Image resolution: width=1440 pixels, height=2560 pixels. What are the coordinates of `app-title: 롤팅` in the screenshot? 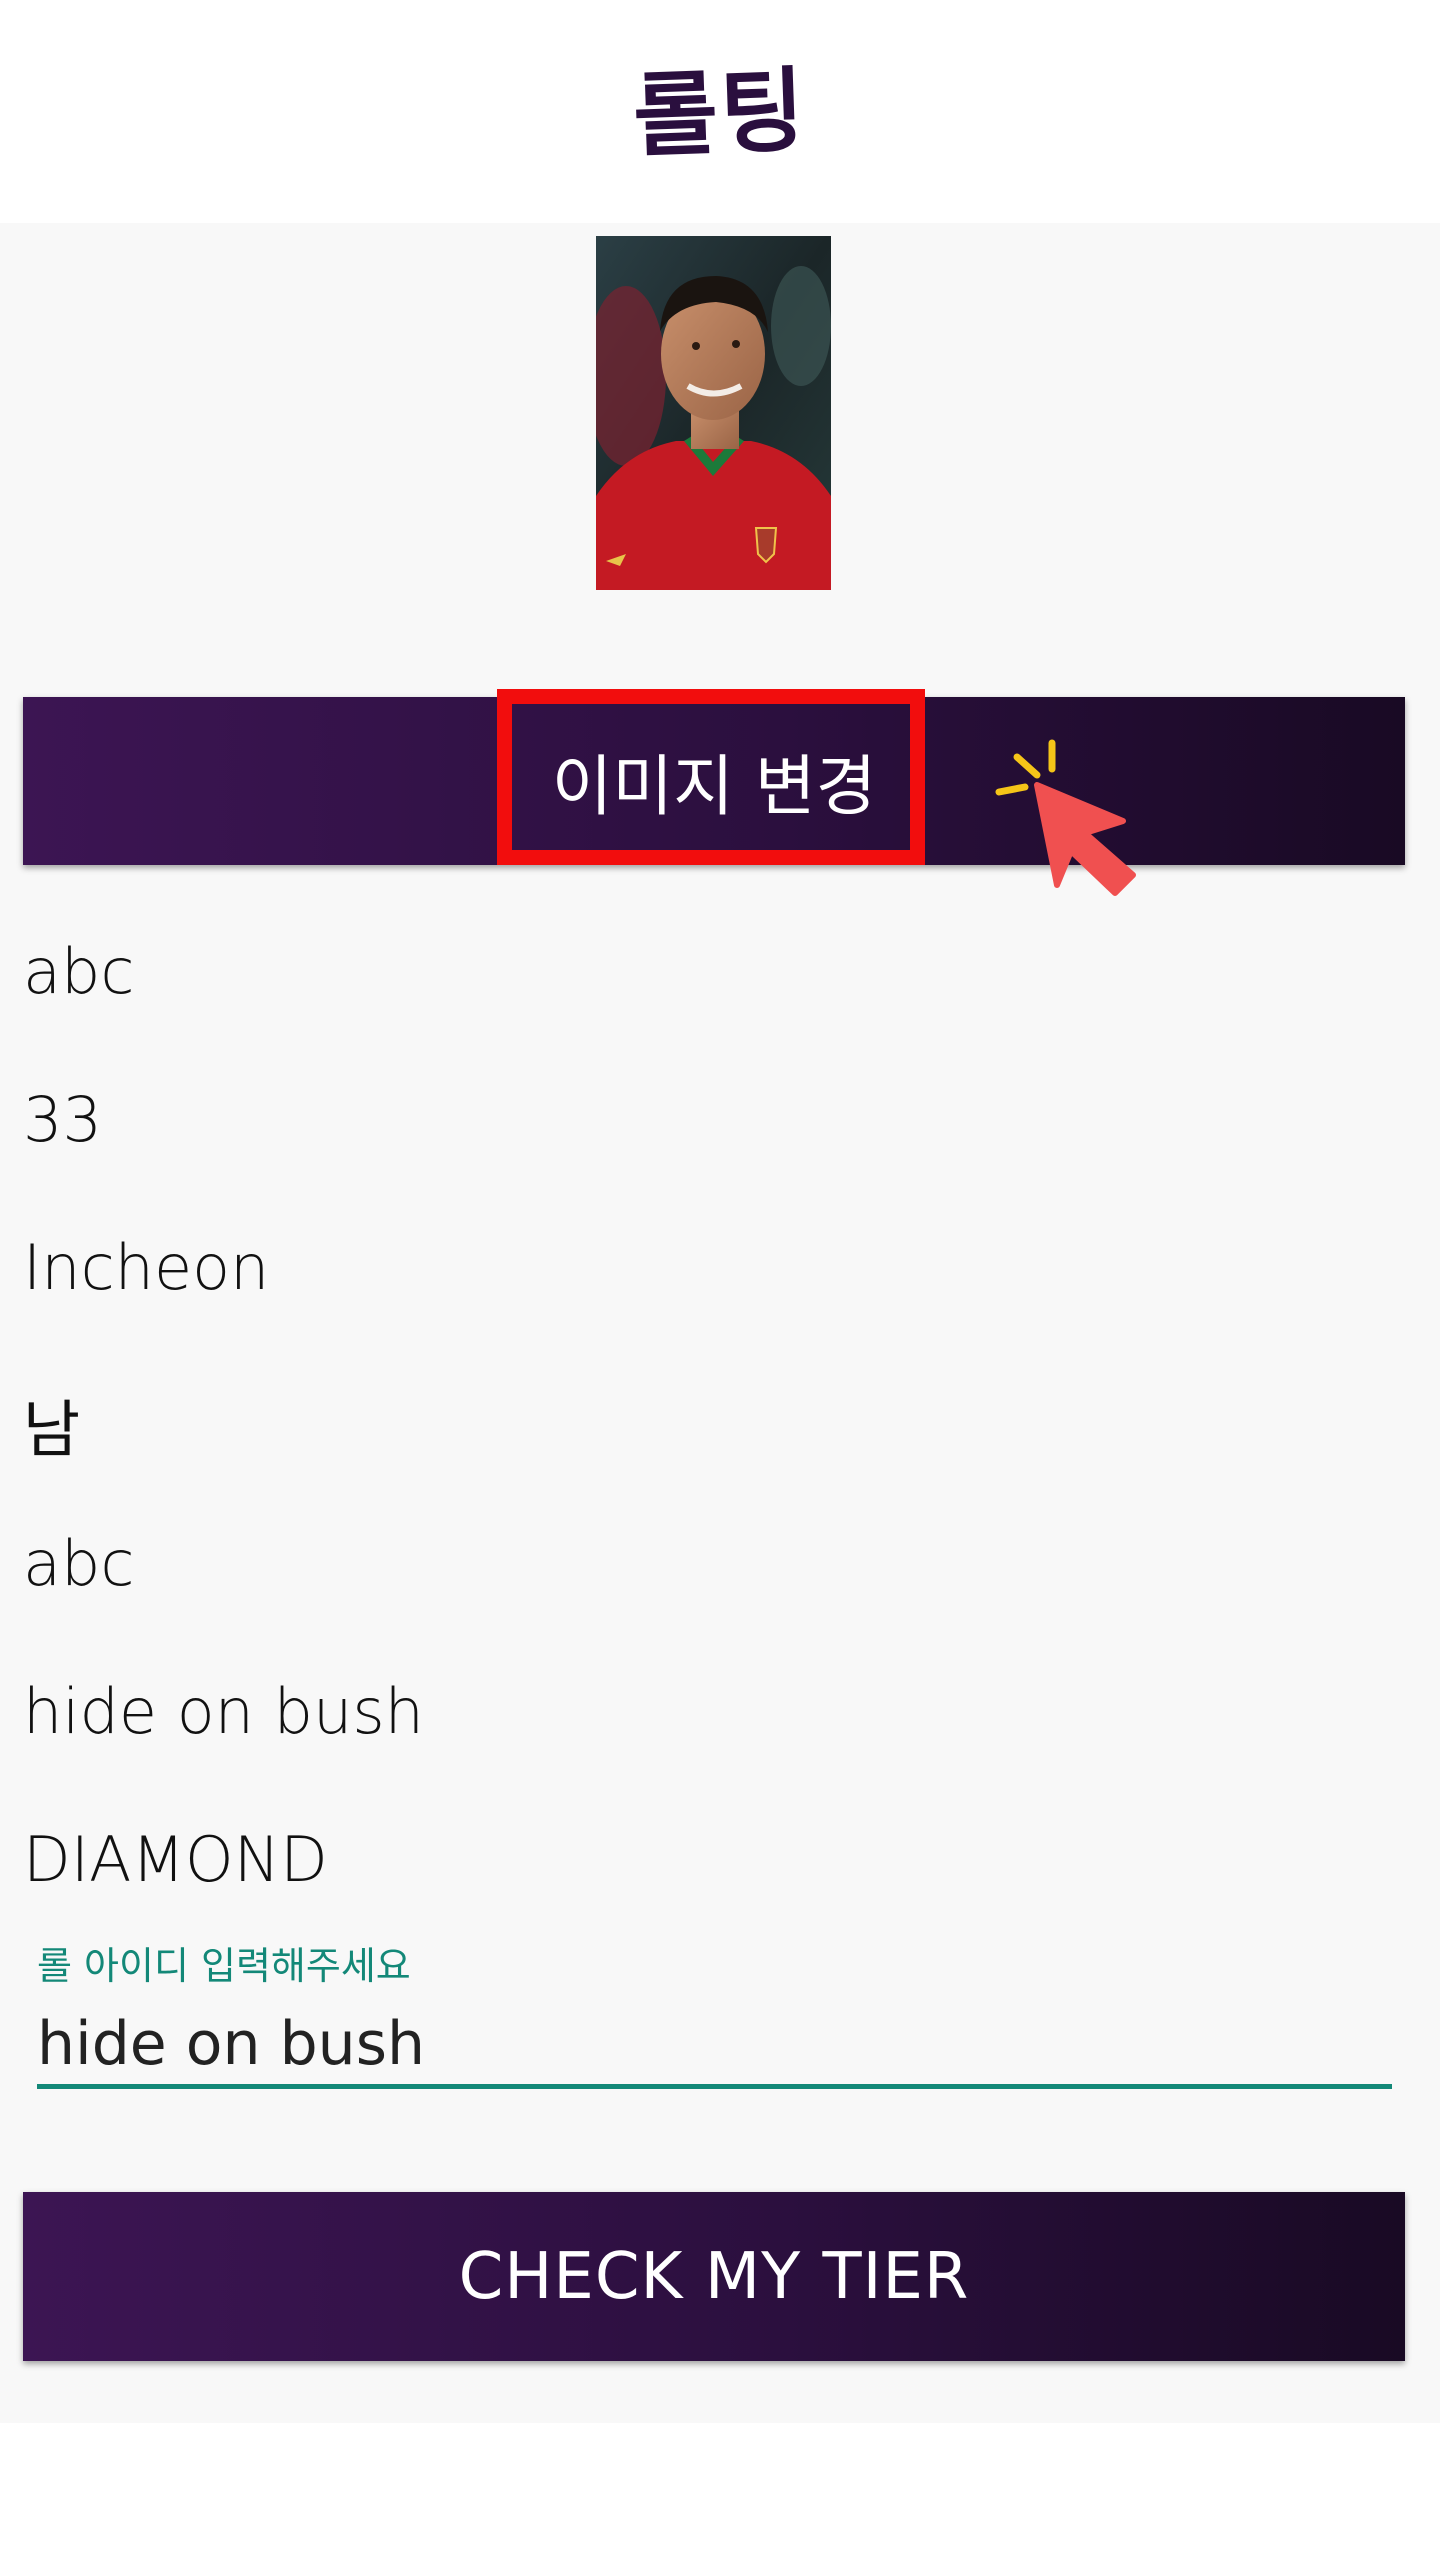 It's located at (720, 113).